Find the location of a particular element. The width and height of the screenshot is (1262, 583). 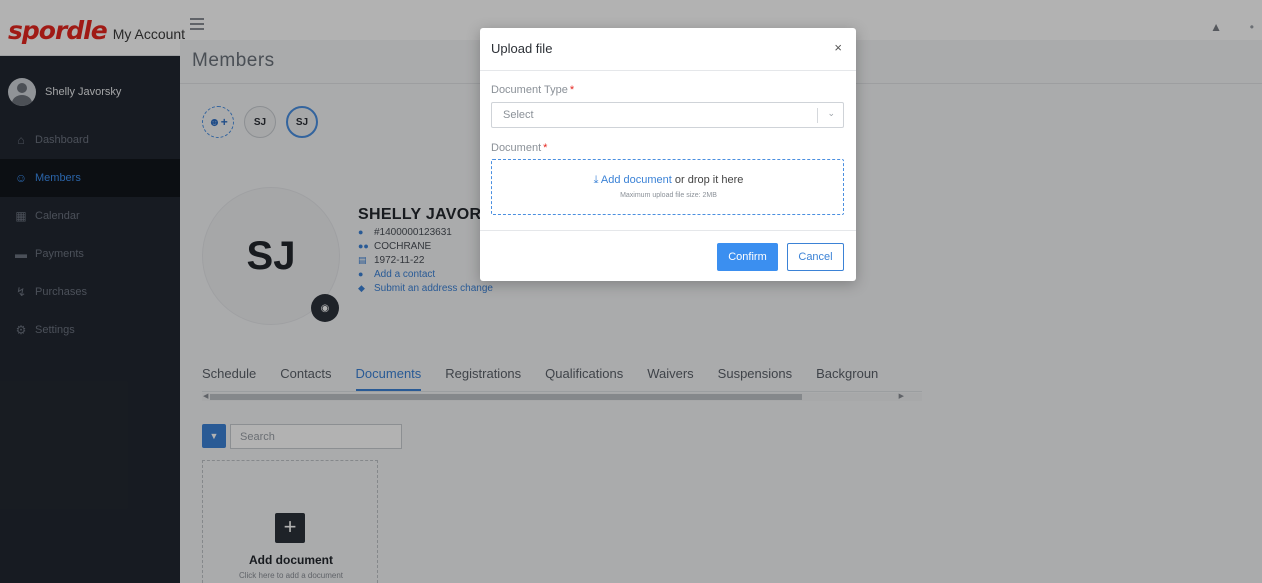

document-type-select: Select ⌄ is located at coordinates (667, 115).